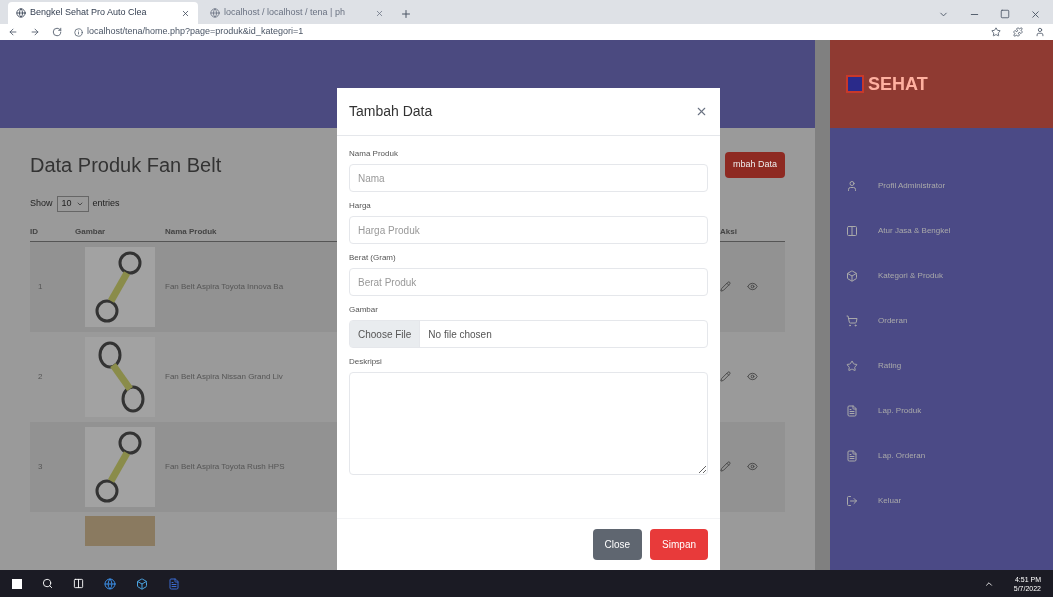 Image resolution: width=1053 pixels, height=597 pixels. What do you see at coordinates (72, 204) in the screenshot?
I see `entries-select: 10` at bounding box center [72, 204].